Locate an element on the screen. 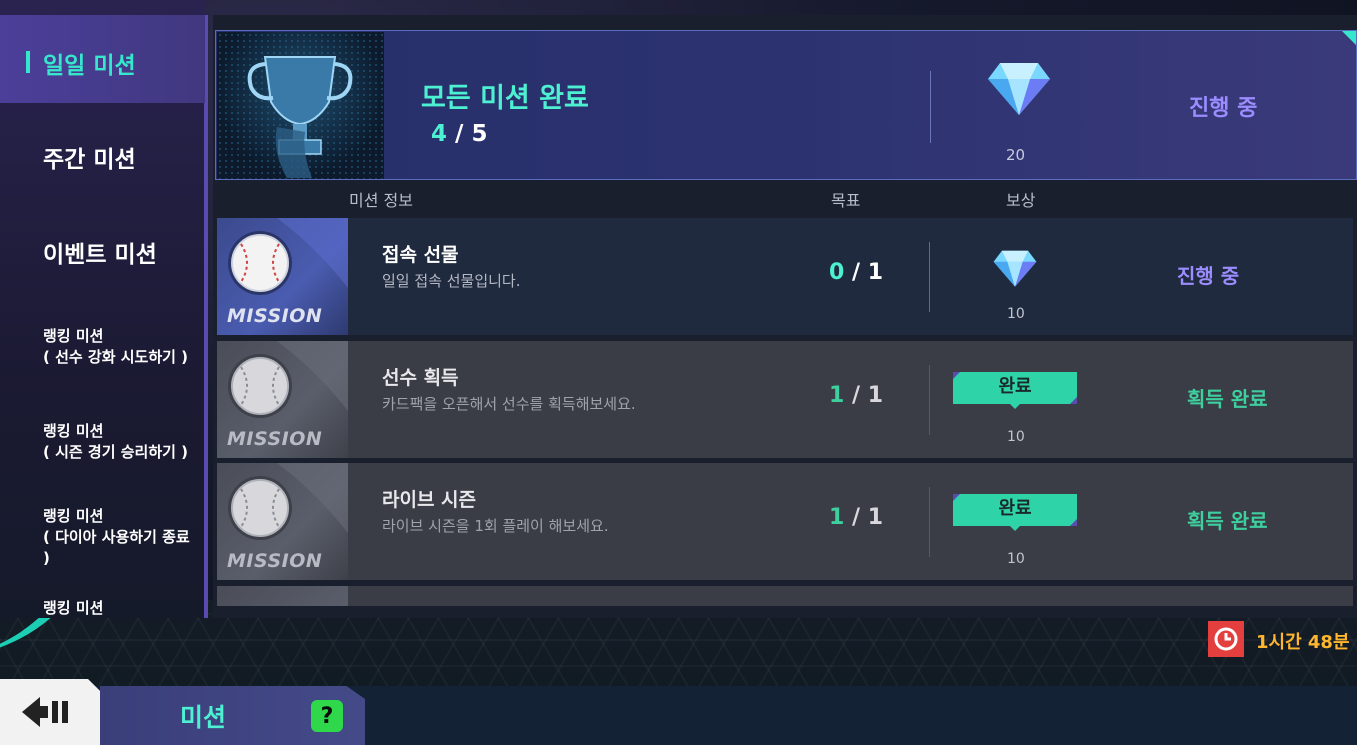  progress-total: 5 is located at coordinates (479, 134).